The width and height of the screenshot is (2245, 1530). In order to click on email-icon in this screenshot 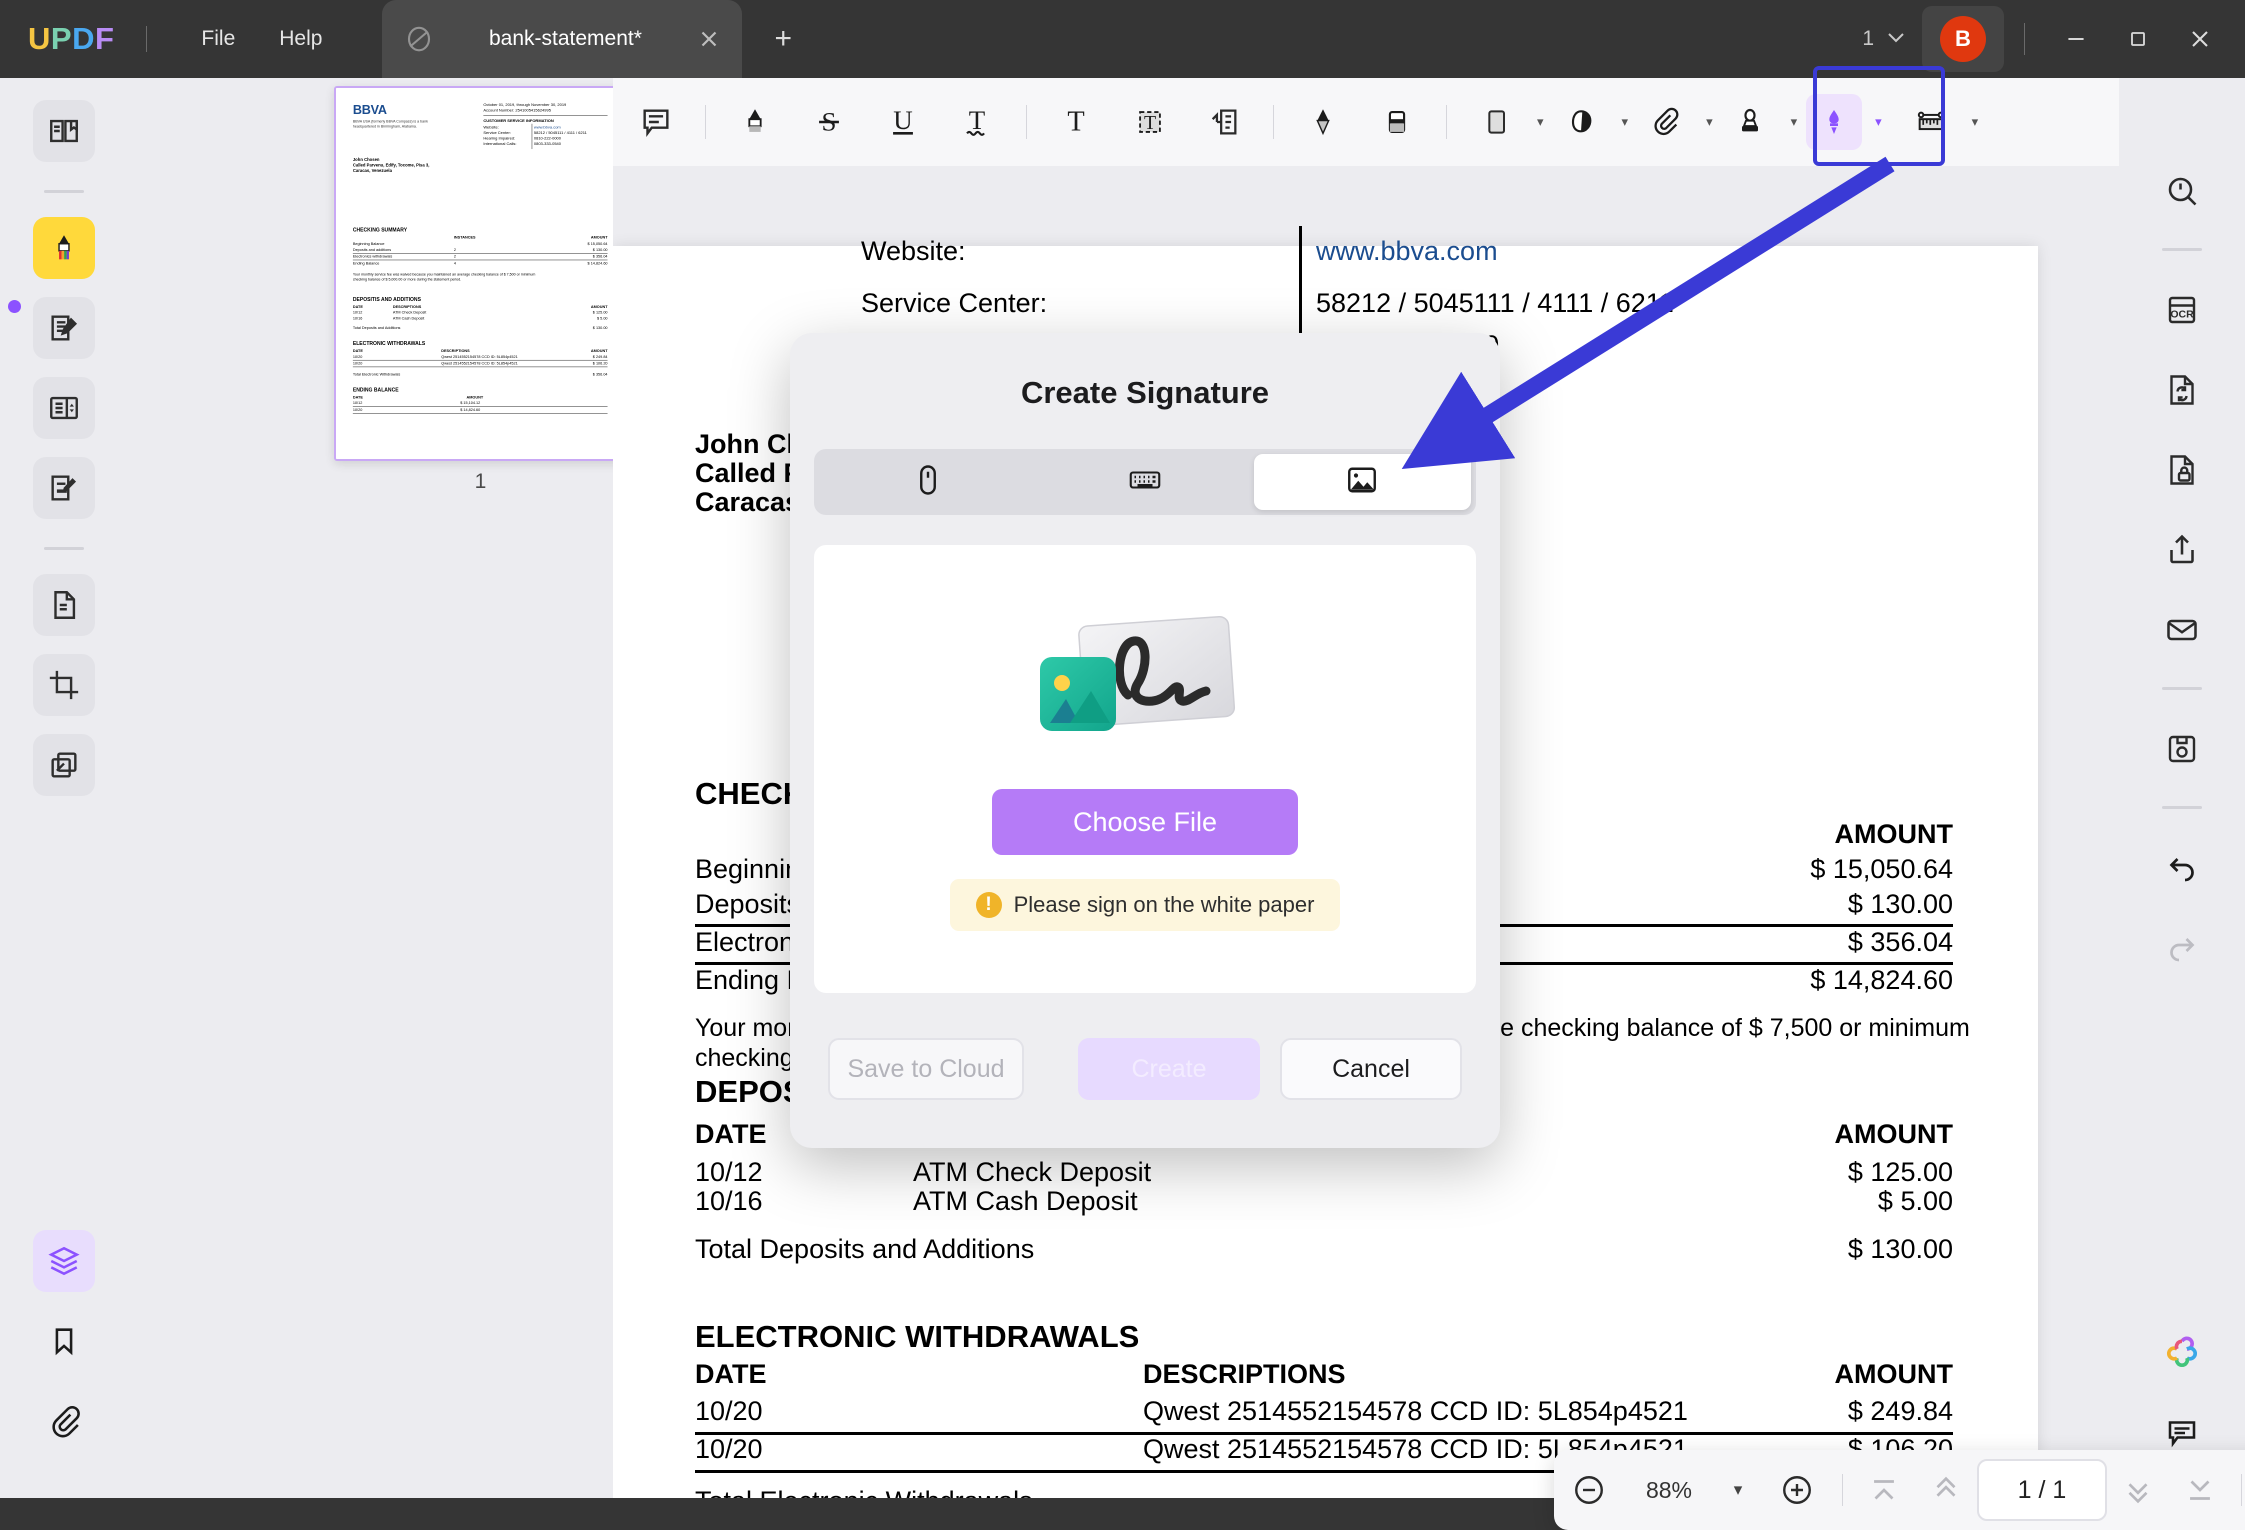, I will do `click(2182, 630)`.